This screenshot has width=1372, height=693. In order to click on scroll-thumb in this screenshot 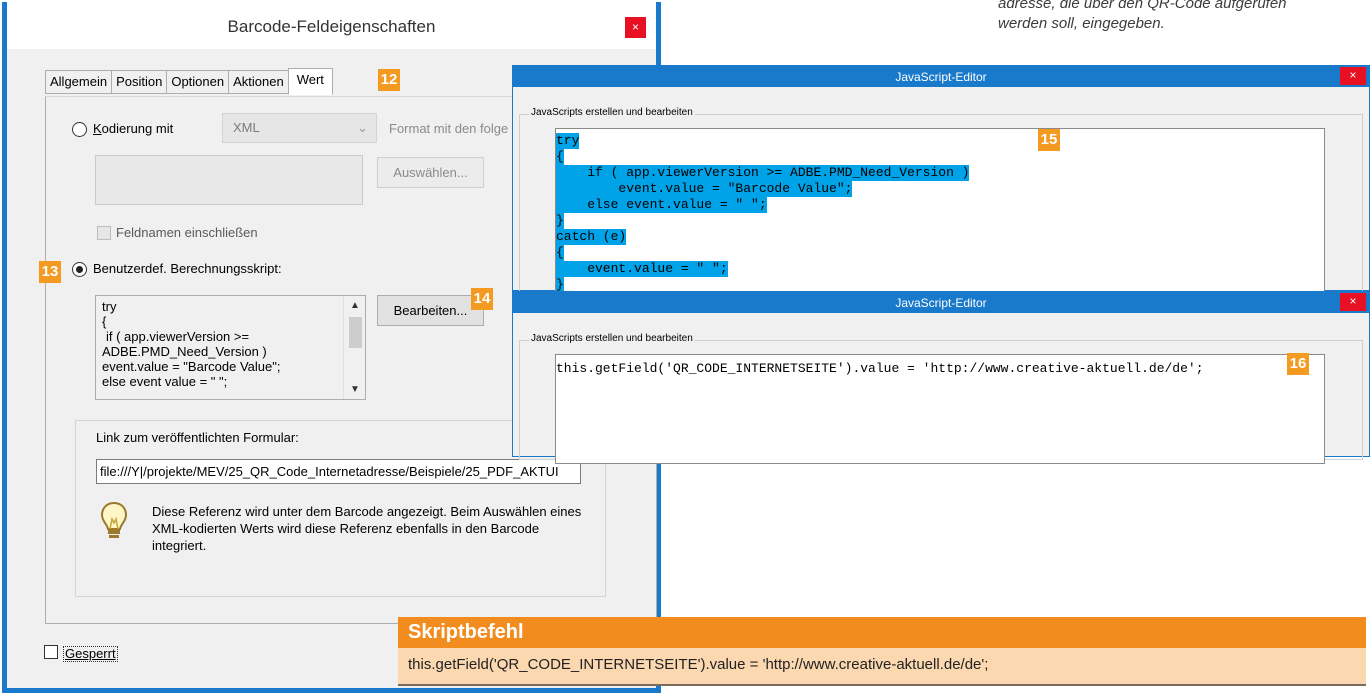, I will do `click(355, 332)`.